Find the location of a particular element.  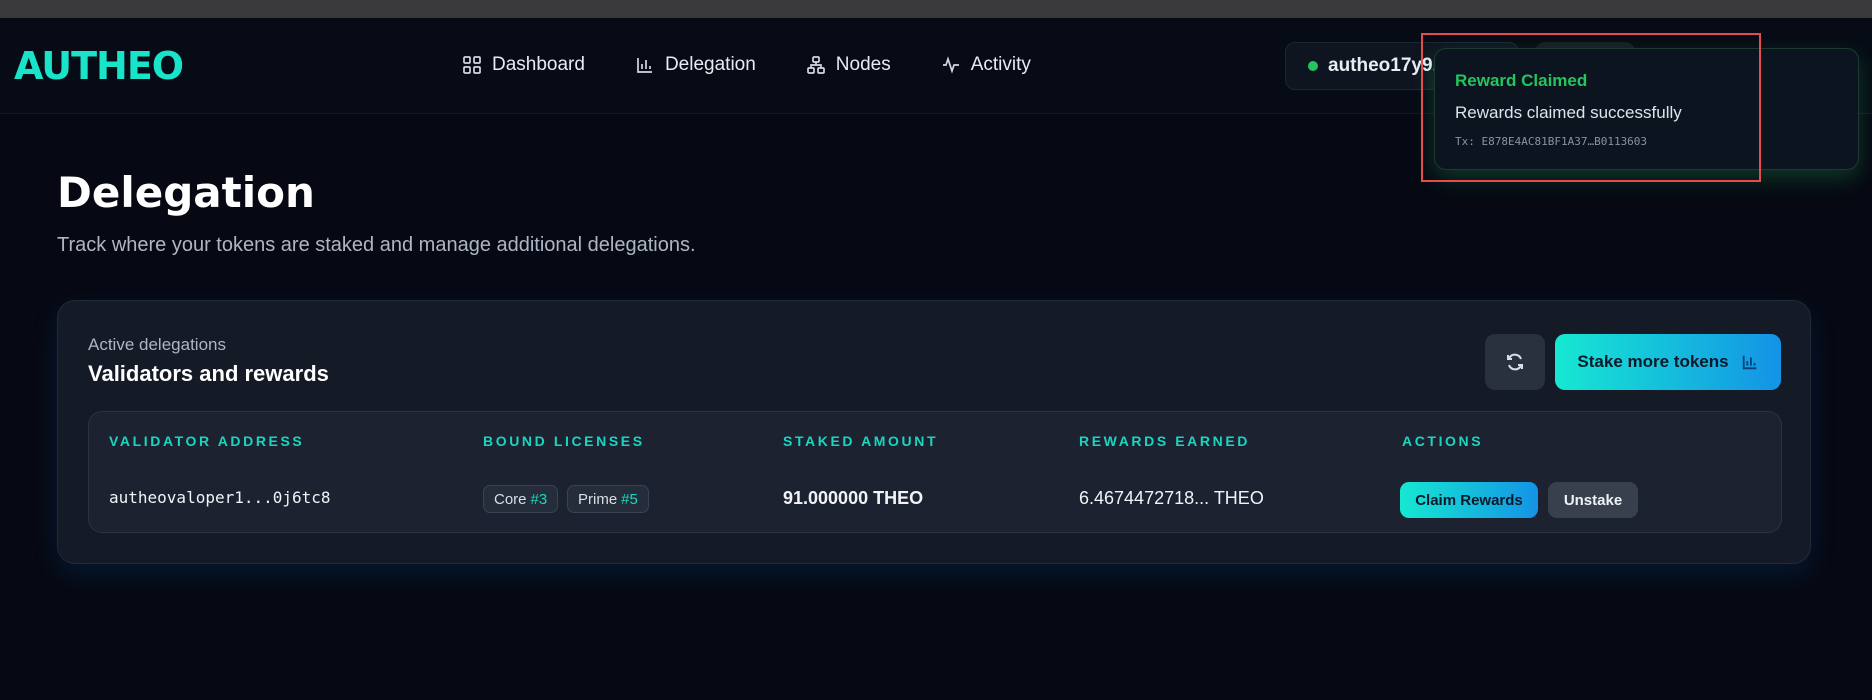

page-title: Delegation is located at coordinates (186, 192).